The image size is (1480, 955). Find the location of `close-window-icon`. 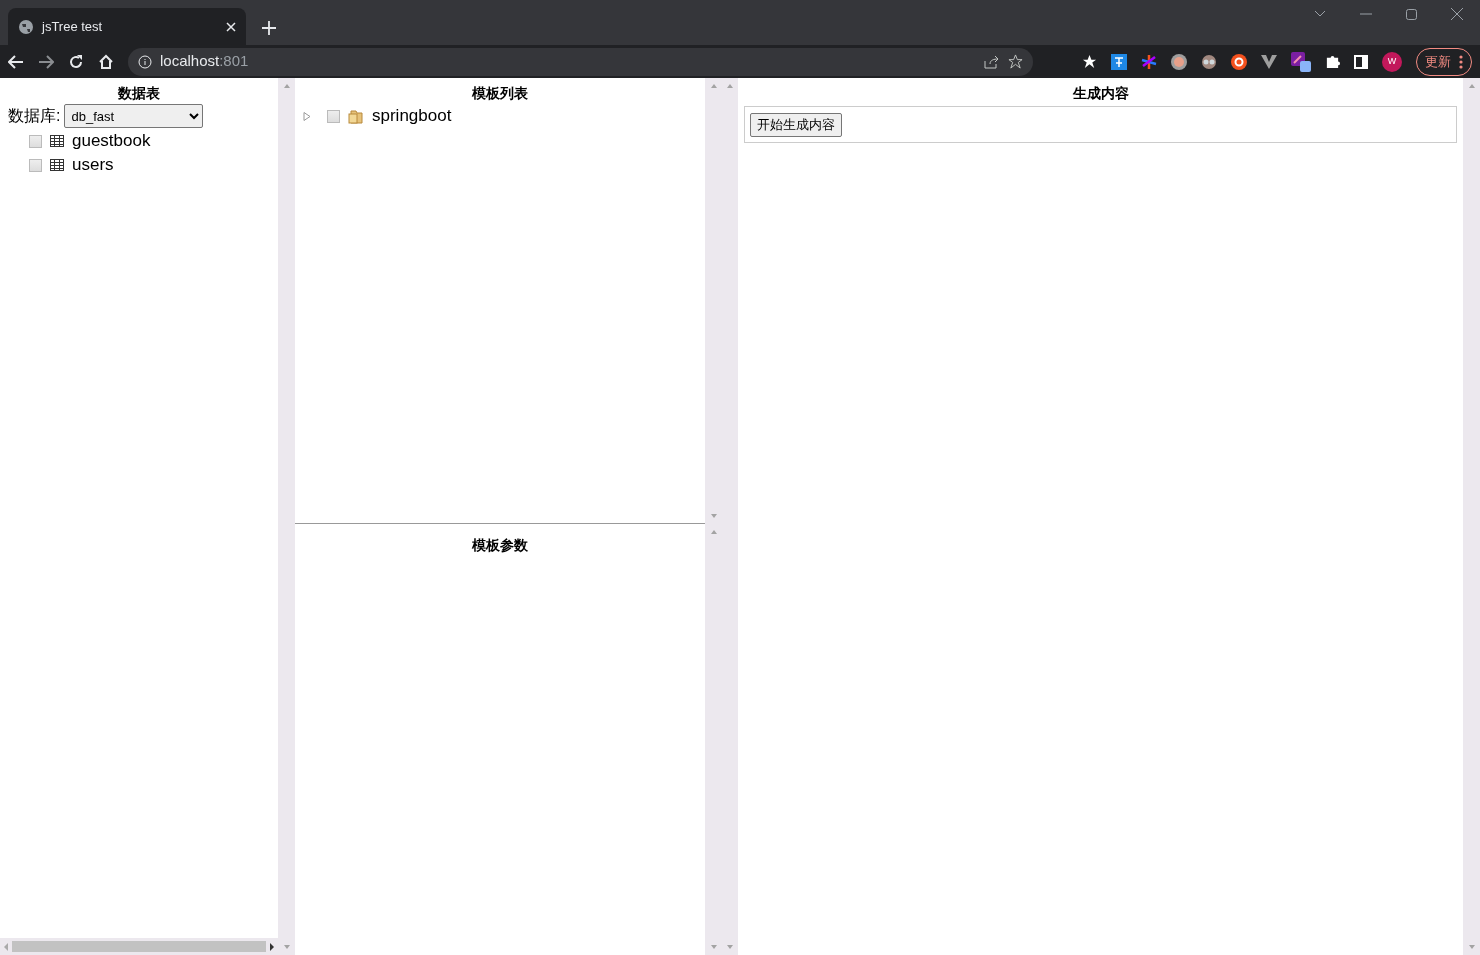

close-window-icon is located at coordinates (1457, 14).